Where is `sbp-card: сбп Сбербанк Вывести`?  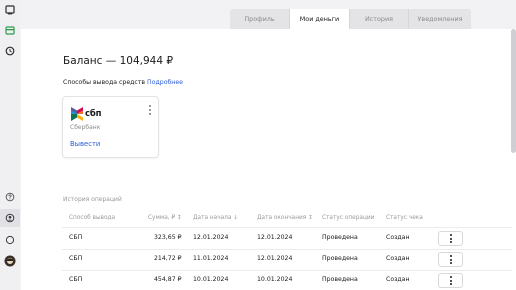
sbp-card: сбп Сбербанк Вывести is located at coordinates (110, 127).